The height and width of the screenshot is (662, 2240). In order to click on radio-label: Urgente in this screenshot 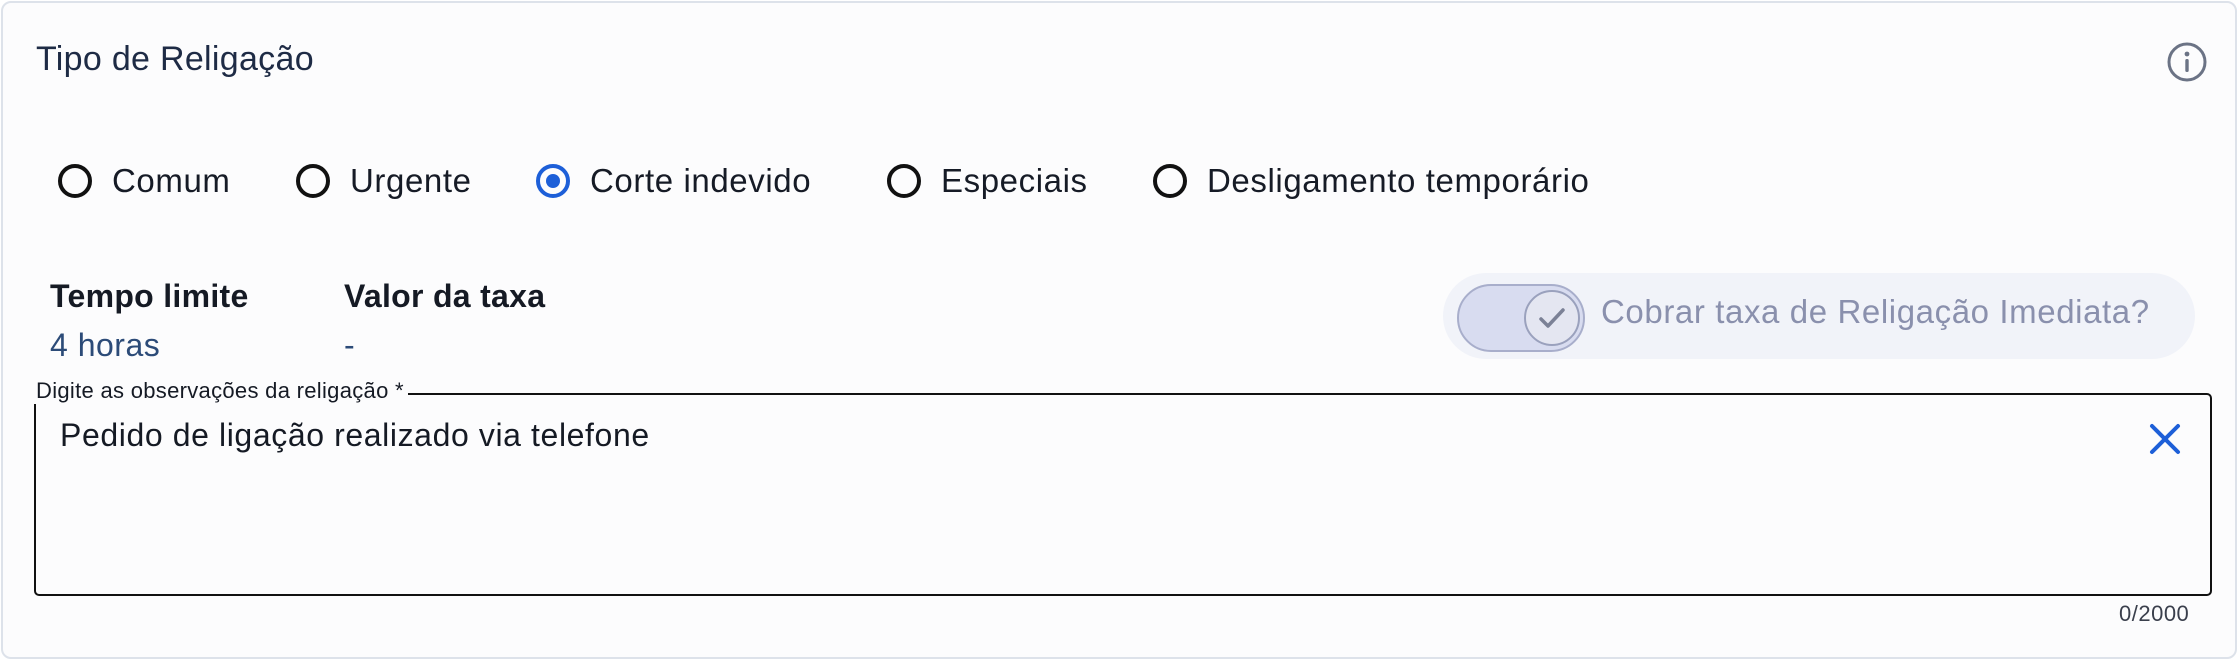, I will do `click(411, 180)`.